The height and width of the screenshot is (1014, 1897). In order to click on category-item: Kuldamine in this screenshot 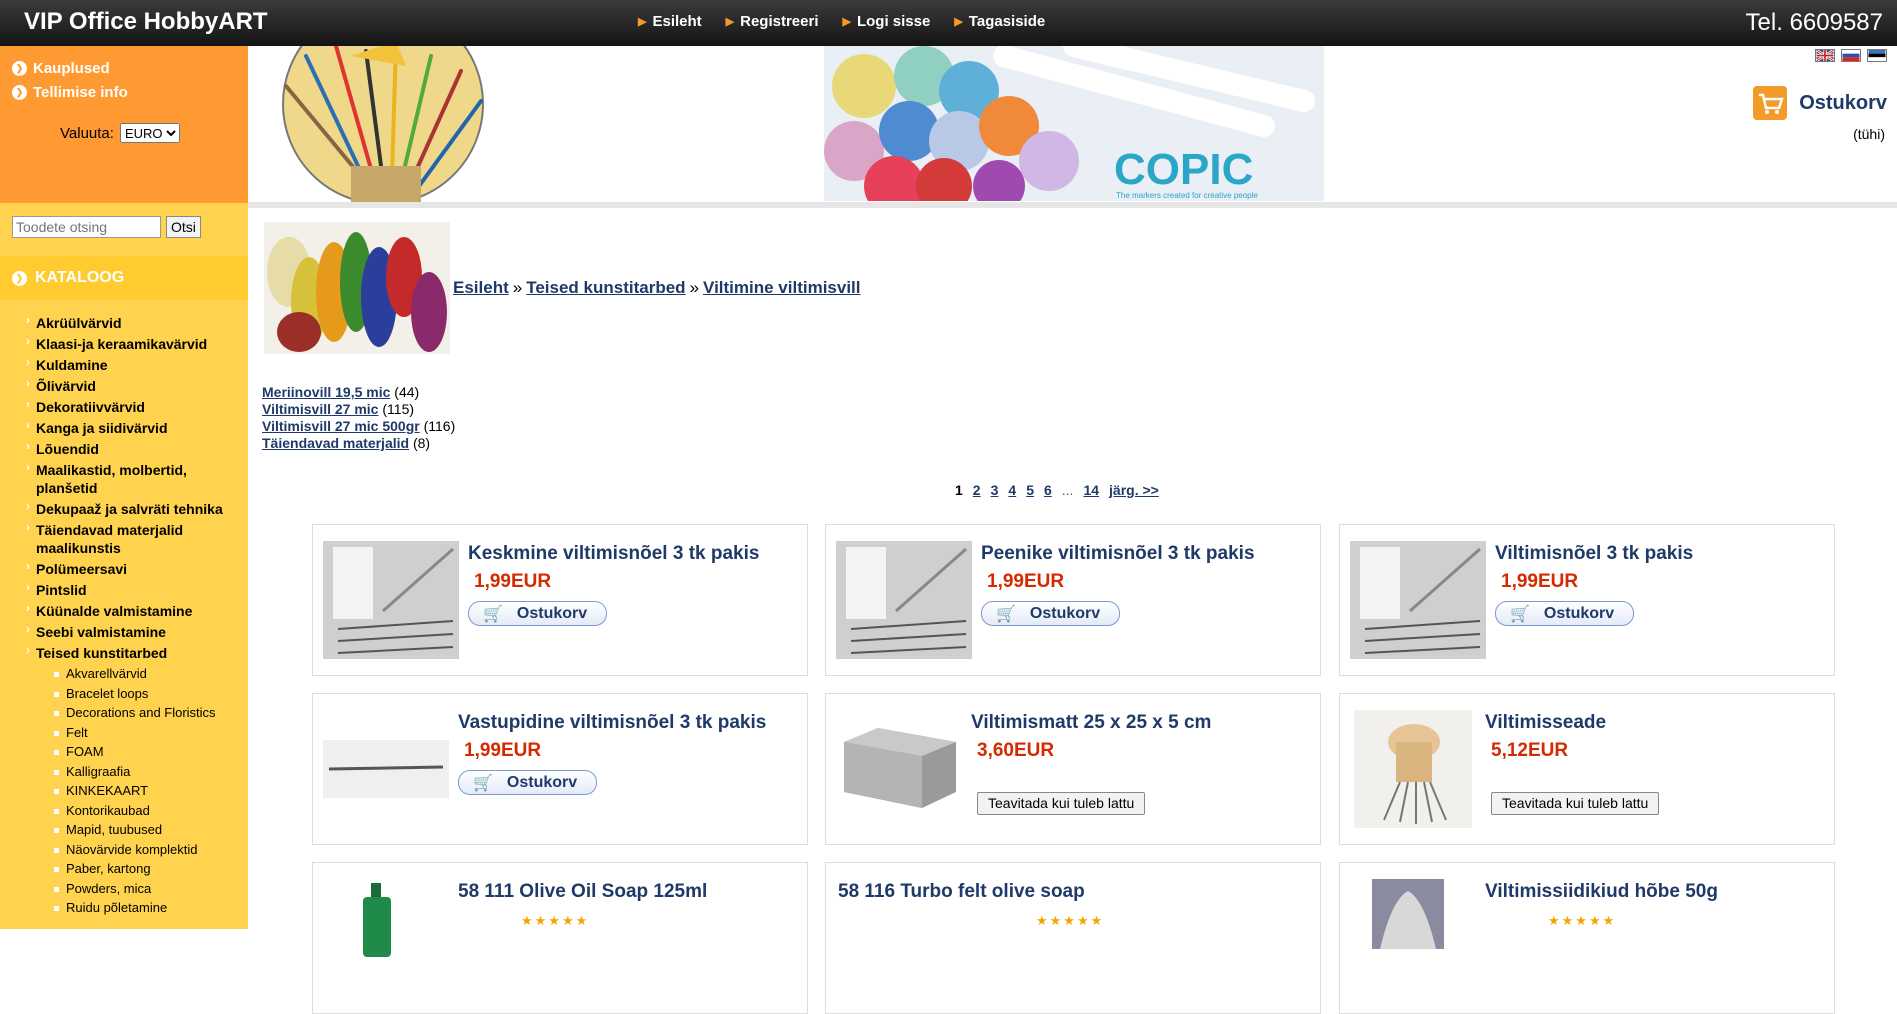, I will do `click(131, 363)`.